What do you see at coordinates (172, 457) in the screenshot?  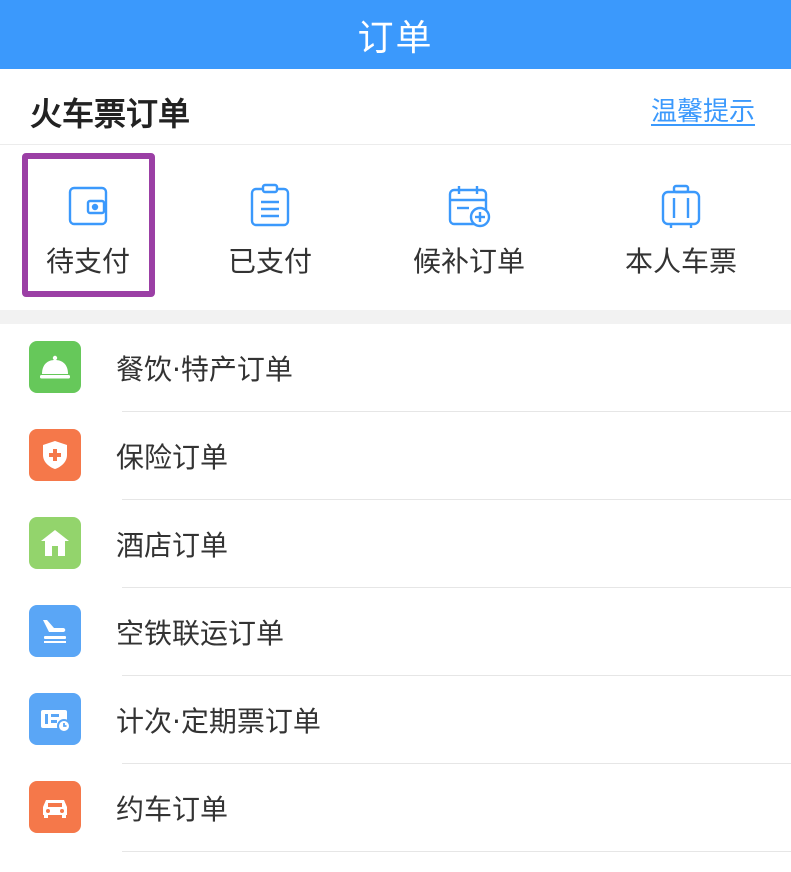 I see `list-item-label: 保险订单` at bounding box center [172, 457].